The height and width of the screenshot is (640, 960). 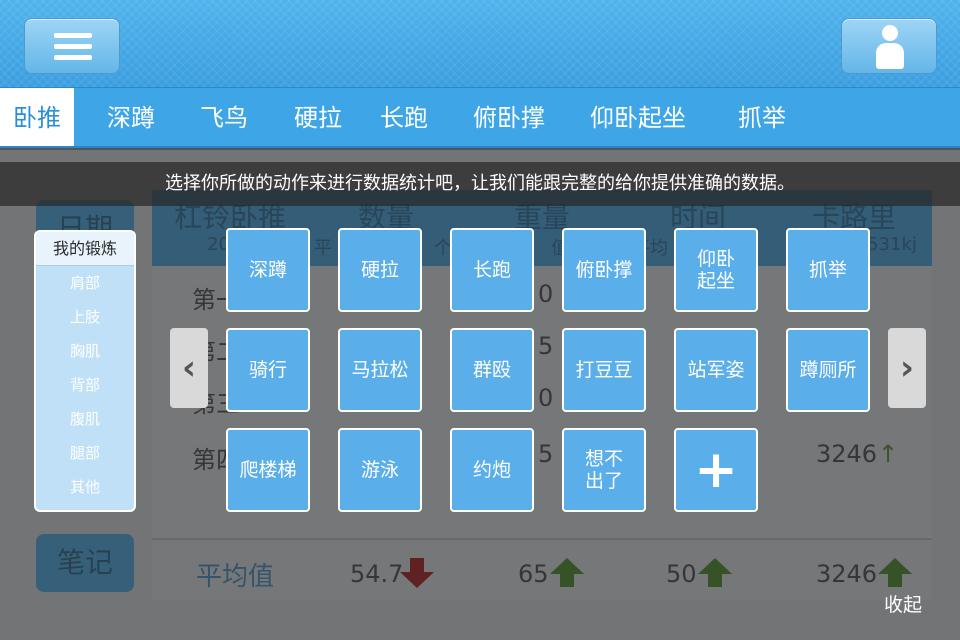 What do you see at coordinates (716, 370) in the screenshot?
I see `exercise-tile: 站军姿` at bounding box center [716, 370].